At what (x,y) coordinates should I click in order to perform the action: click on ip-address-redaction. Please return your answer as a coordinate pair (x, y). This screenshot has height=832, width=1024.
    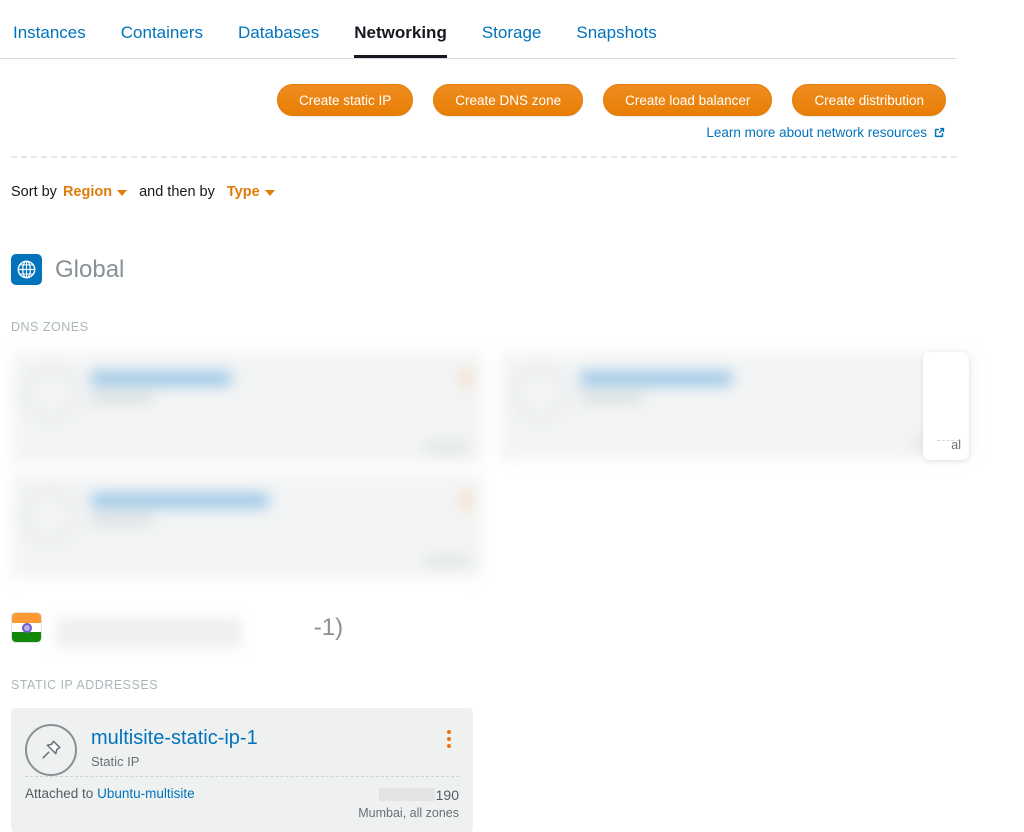
    Looking at the image, I should click on (406, 795).